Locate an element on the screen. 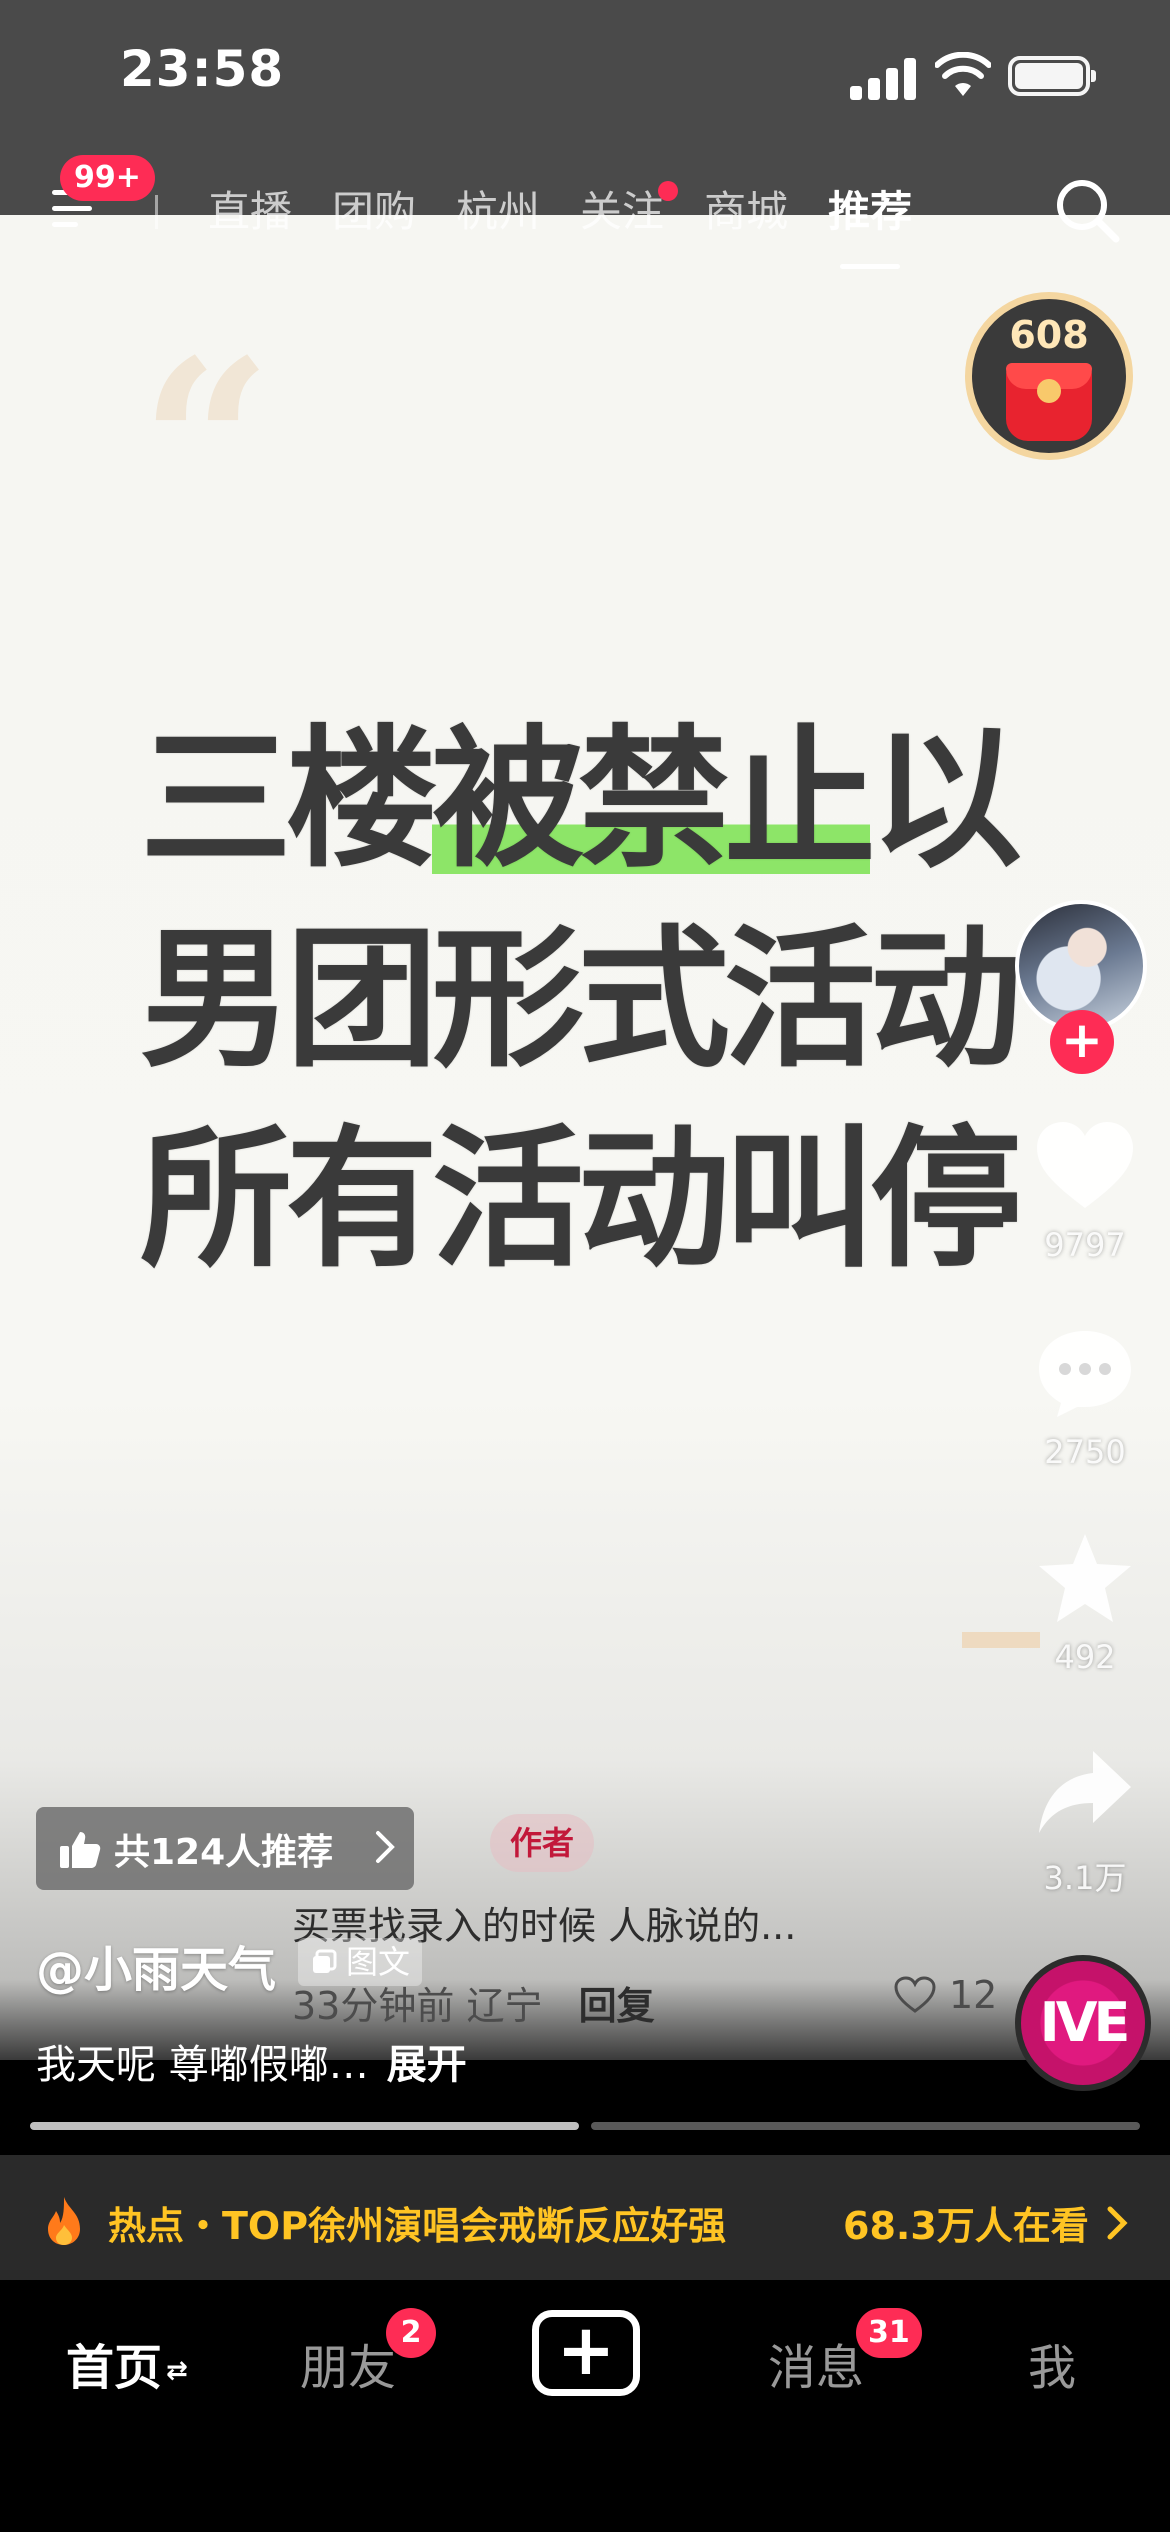 This screenshot has height=2532, width=1170. post-caption: 我天呢 尊嘟假嘟… 展开 is located at coordinates (251, 2061).